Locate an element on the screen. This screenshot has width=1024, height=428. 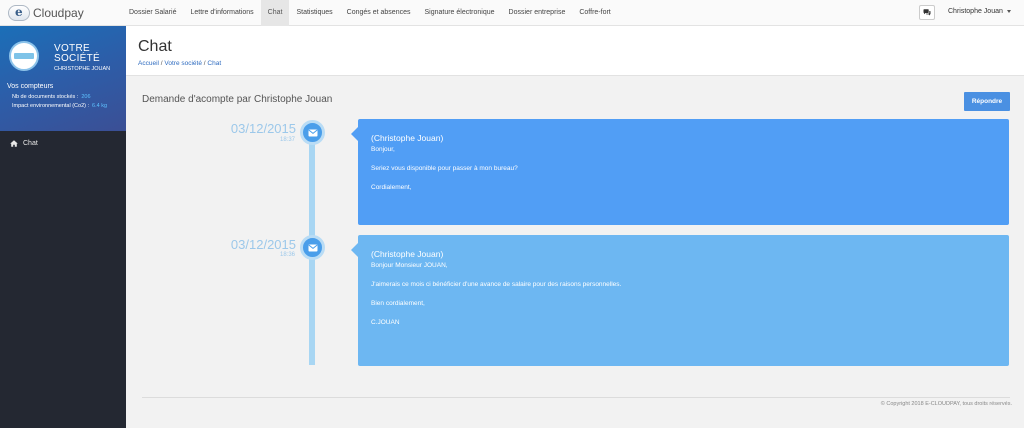
chat-toggle-button is located at coordinates (927, 12).